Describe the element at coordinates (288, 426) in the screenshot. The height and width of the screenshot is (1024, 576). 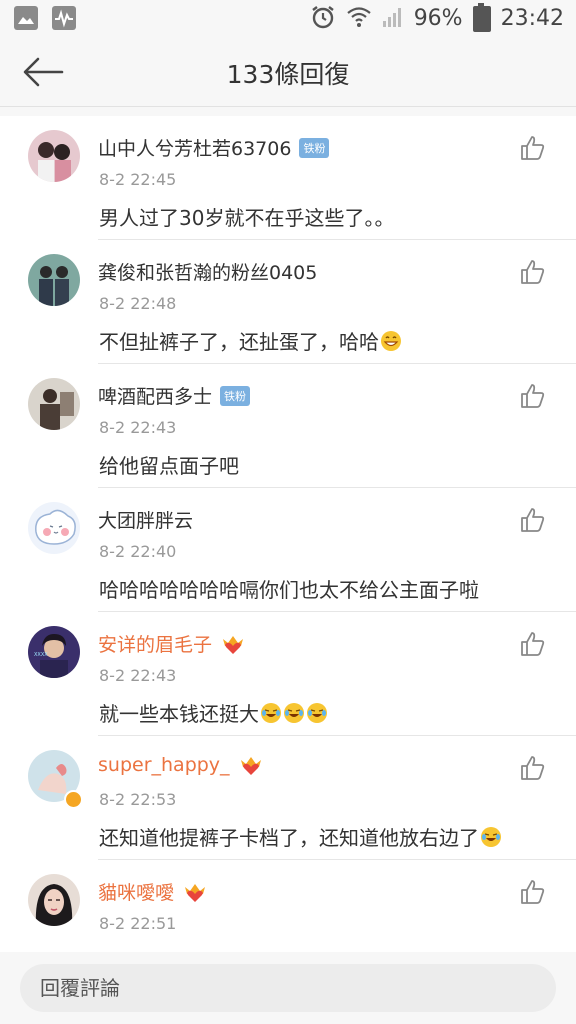
I see `comment-item: 啤酒配西多士 铁粉 8-2 22:43 给他留点面子吧` at that location.